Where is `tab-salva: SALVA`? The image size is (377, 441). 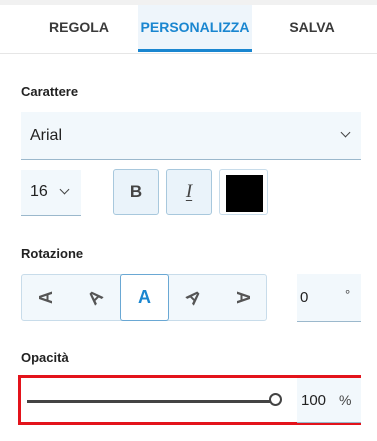 tab-salva: SALVA is located at coordinates (312, 28).